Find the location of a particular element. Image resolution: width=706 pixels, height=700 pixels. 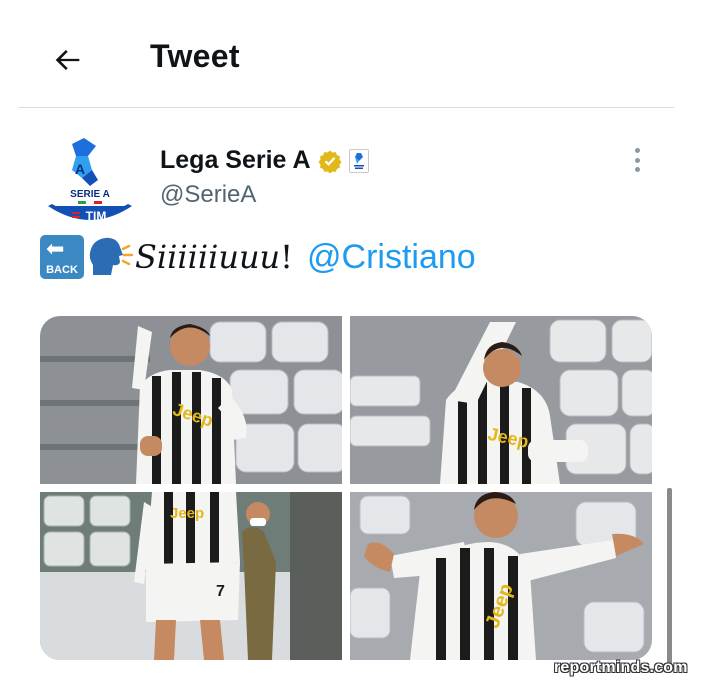

author-display-name: Lega Serie A is located at coordinates (235, 160).